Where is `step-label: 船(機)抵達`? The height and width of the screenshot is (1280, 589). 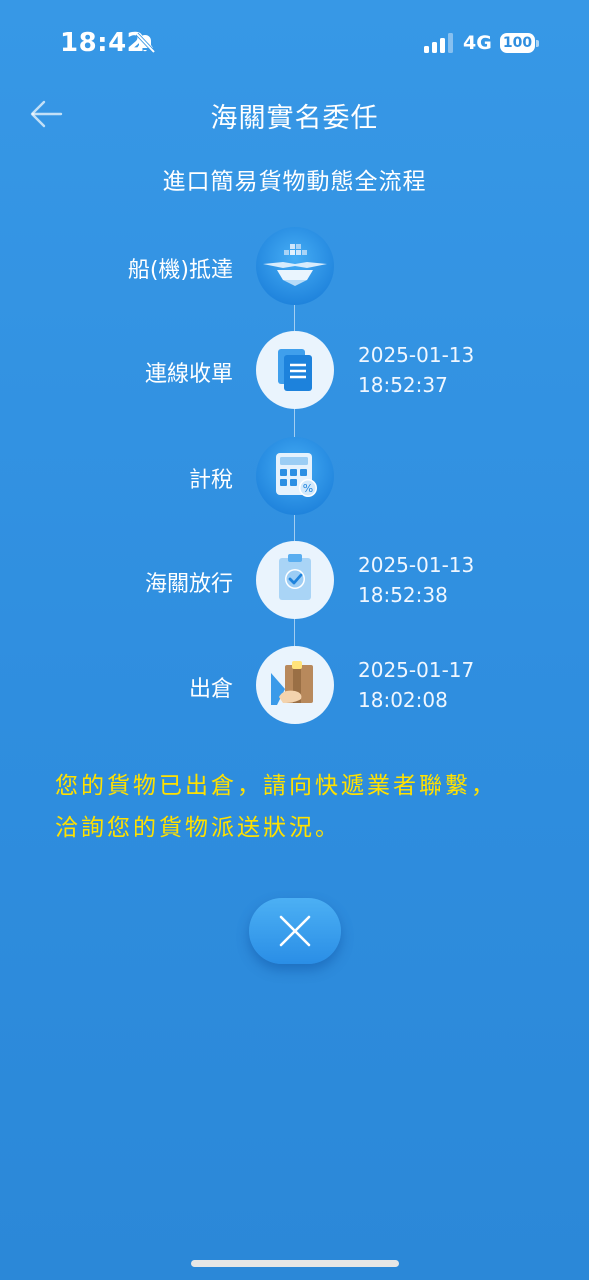 step-label: 船(機)抵達 is located at coordinates (180, 270).